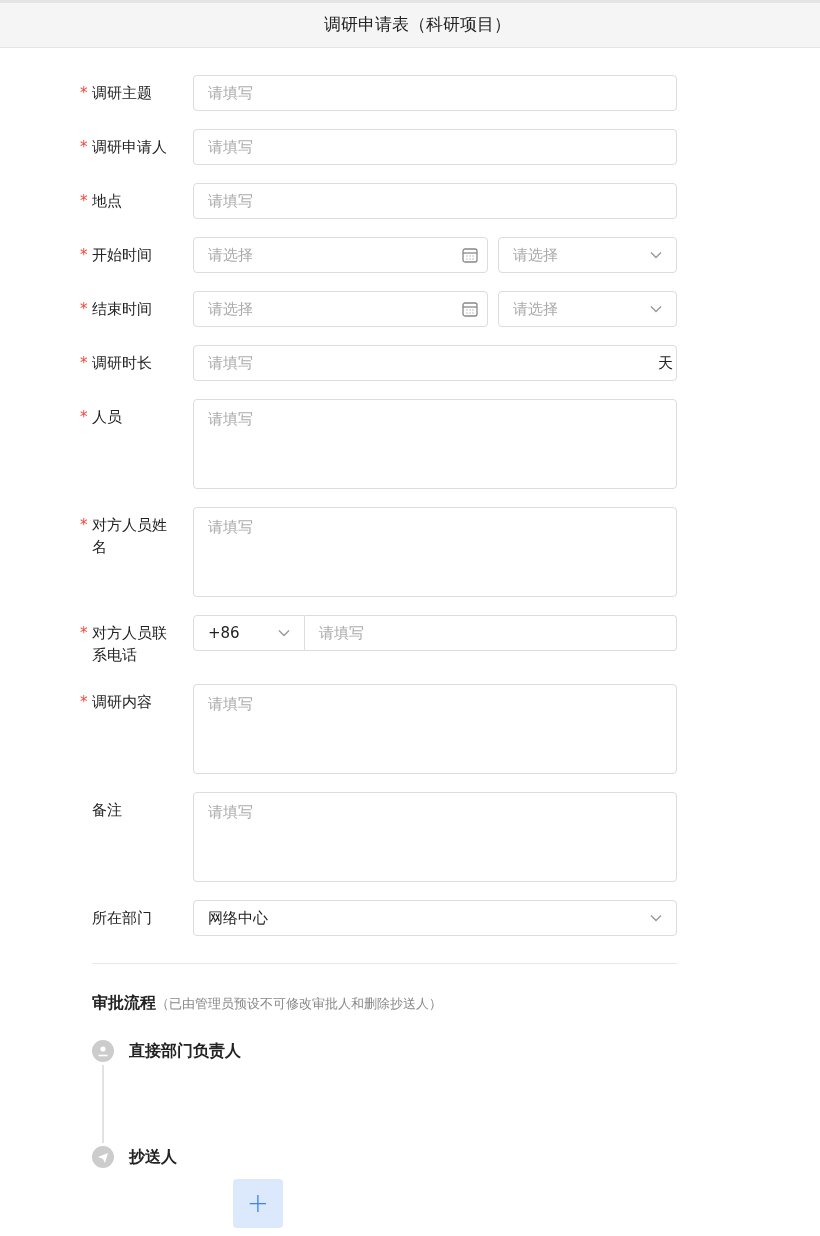 This screenshot has height=1236, width=820. Describe the element at coordinates (124, 1003) in the screenshot. I see `section-title: 审批流程` at that location.